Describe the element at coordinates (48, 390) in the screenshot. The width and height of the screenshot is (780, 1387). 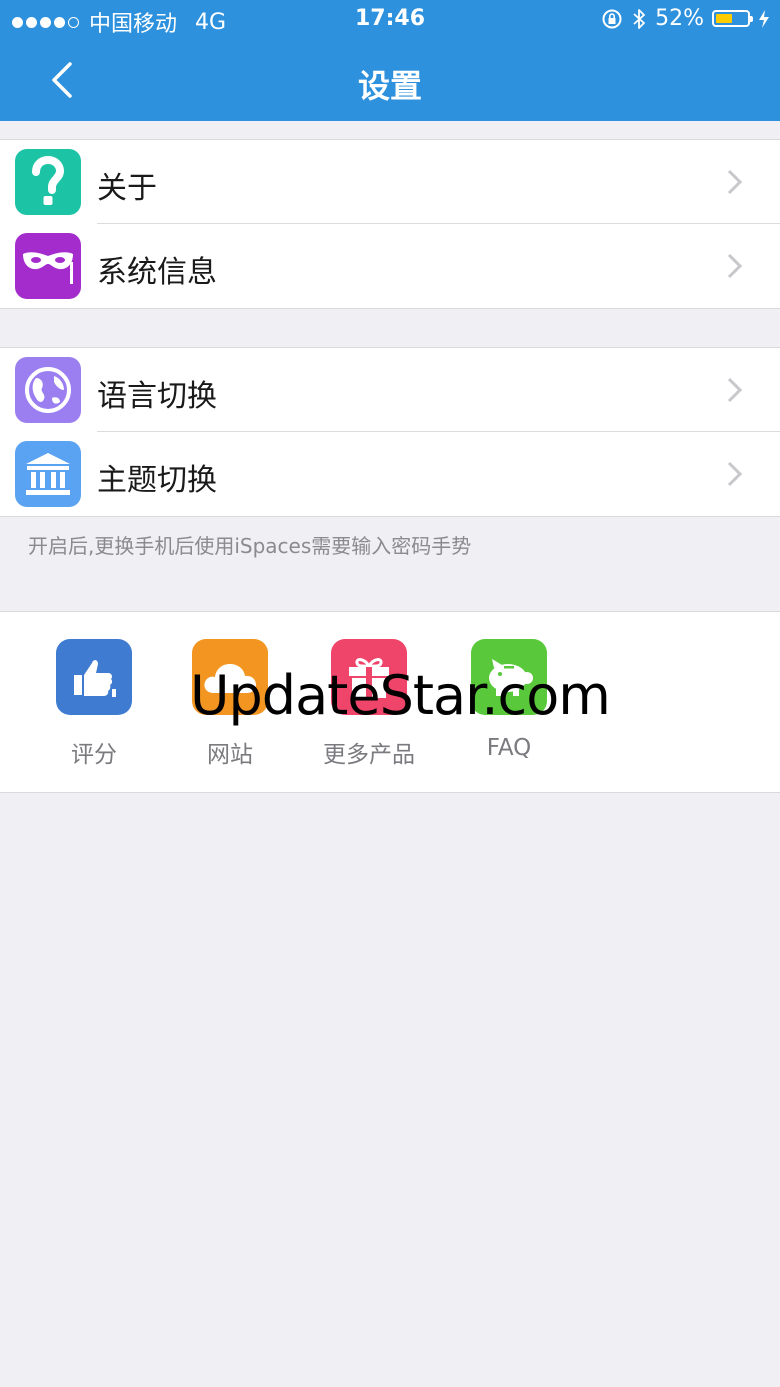
I see `globe-icon` at that location.